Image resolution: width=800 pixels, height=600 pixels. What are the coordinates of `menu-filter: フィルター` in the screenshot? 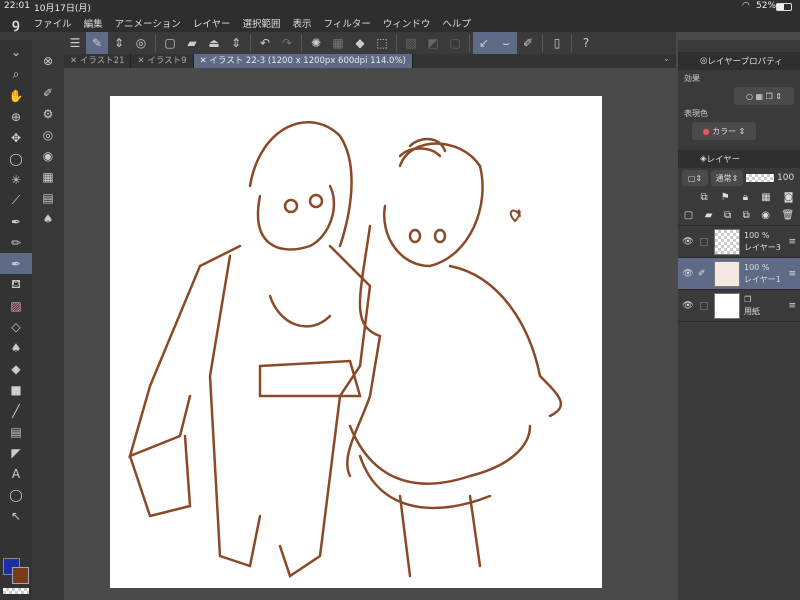 It's located at (347, 23).